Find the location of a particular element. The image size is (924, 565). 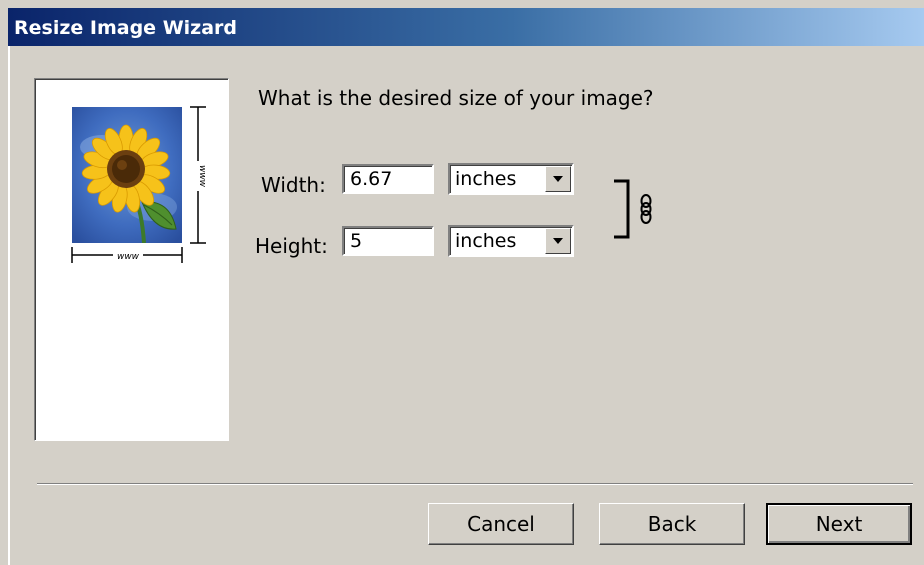

height-unit-dropdown: inches is located at coordinates (511, 241).